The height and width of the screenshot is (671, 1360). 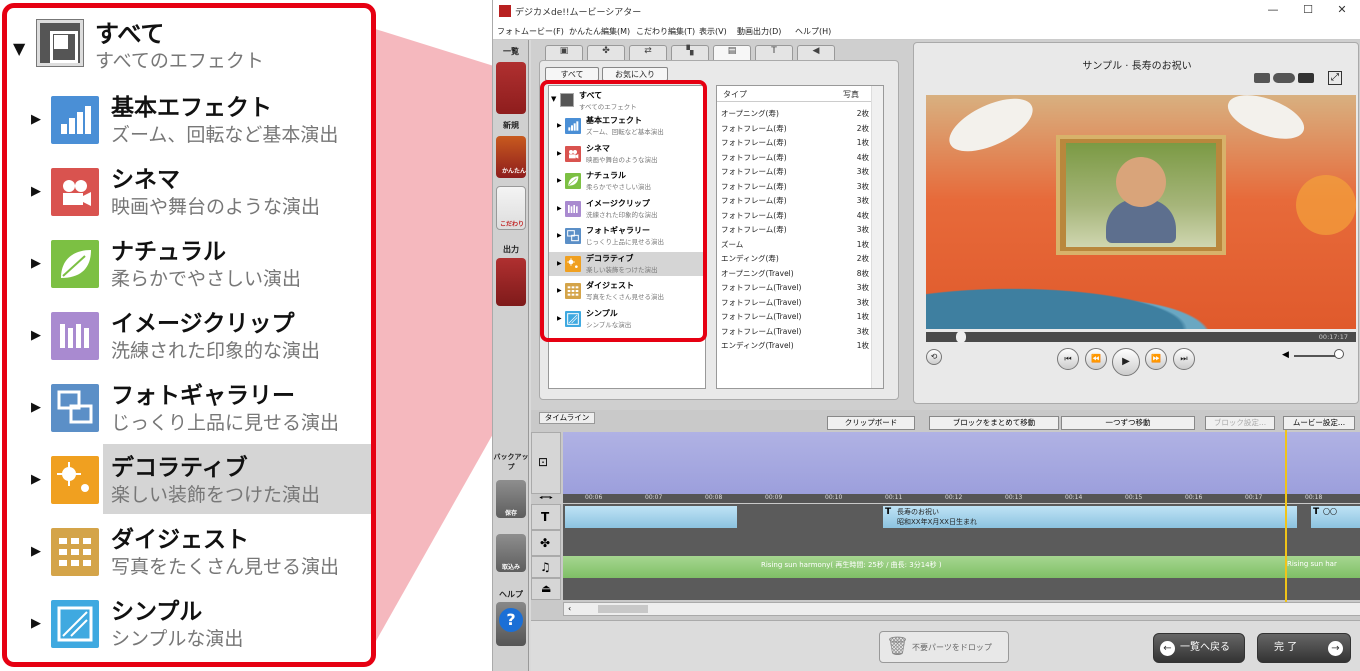 I want to click on fast-forward-button: ⏩, so click(x=1156, y=359).